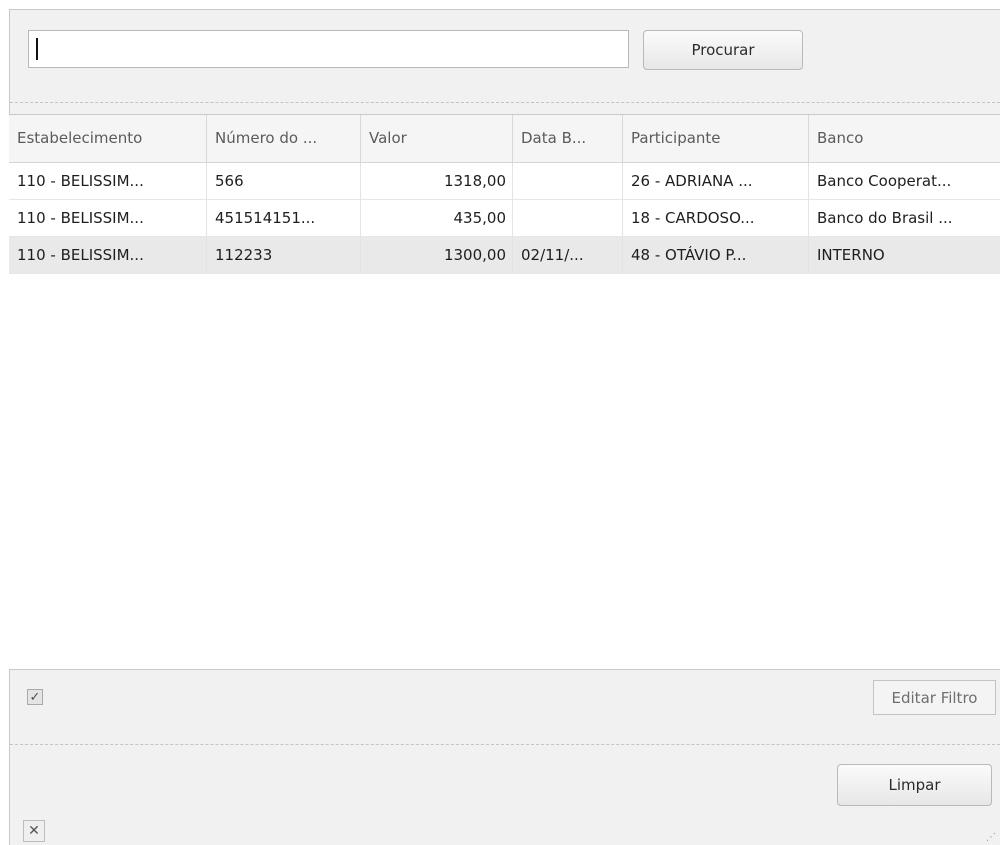 This screenshot has height=845, width=1000. I want to click on clear-button: Limpar, so click(914, 785).